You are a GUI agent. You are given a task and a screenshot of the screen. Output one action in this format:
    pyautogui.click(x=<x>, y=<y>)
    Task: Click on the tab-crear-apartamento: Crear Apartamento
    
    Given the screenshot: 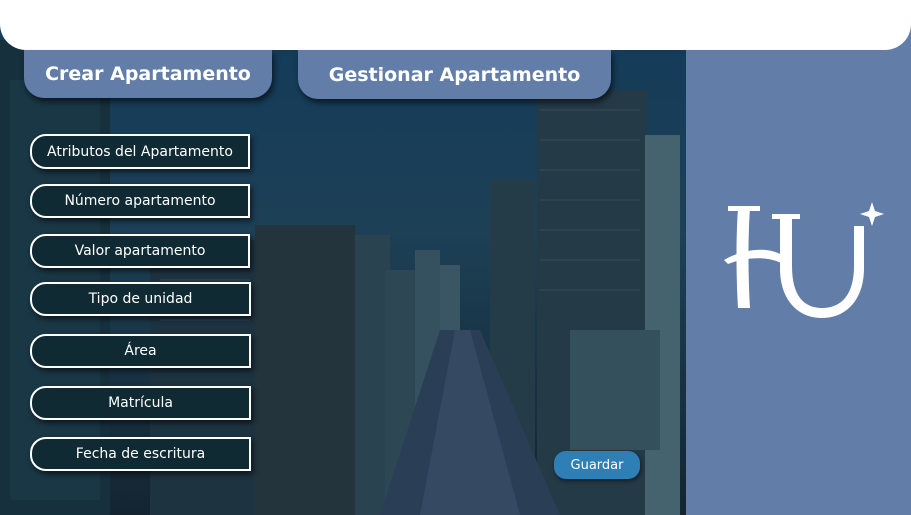 What is the action you would take?
    pyautogui.click(x=148, y=74)
    